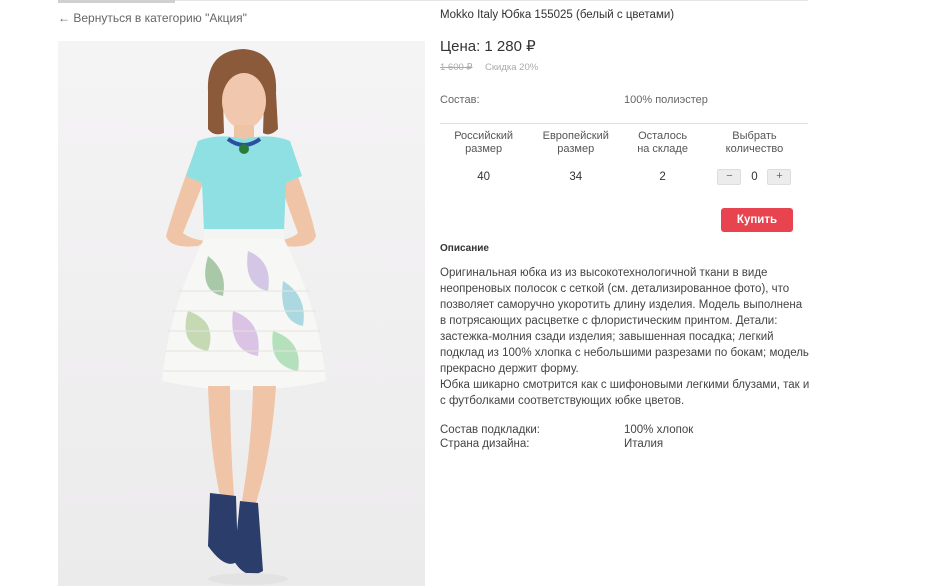  Describe the element at coordinates (576, 177) in the screenshot. I see `eu-size-cell: 34` at that location.